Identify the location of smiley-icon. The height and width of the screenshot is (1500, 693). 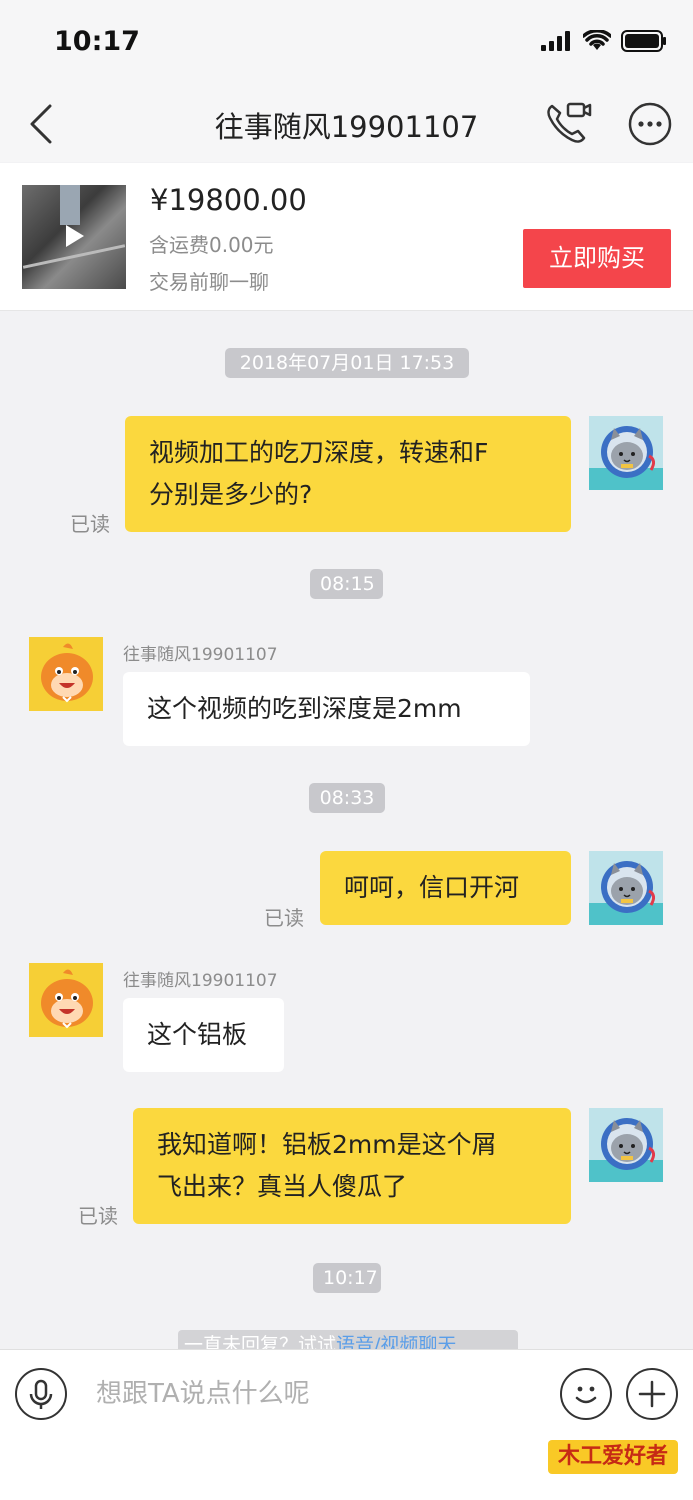
(586, 1395).